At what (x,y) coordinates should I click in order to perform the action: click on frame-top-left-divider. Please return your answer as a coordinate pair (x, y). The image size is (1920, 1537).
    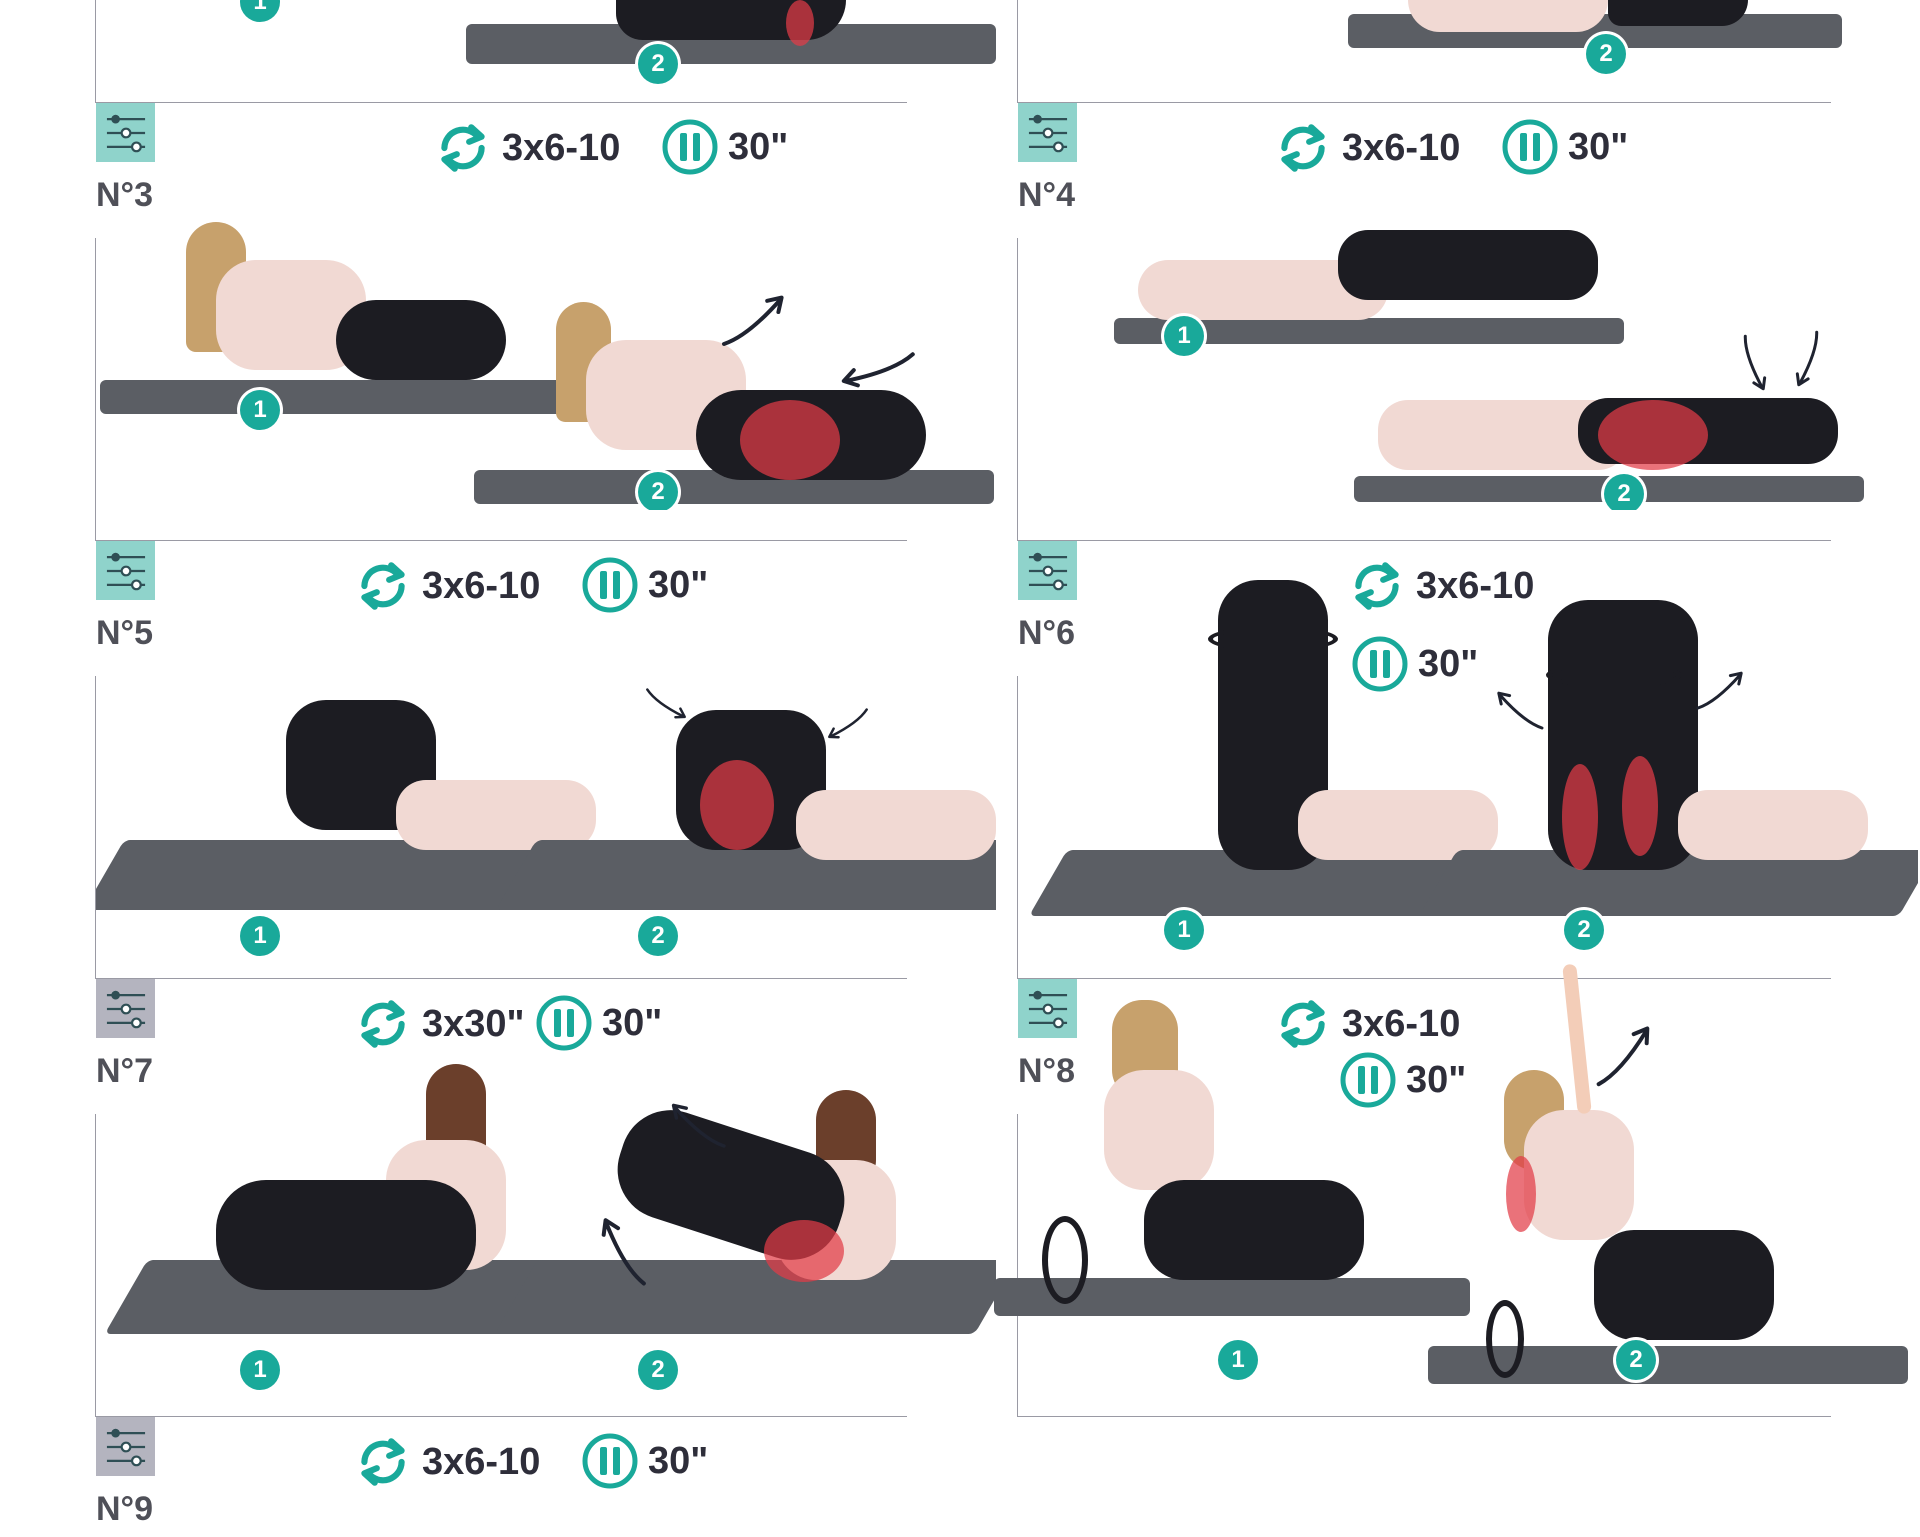
    Looking at the image, I should click on (501, 102).